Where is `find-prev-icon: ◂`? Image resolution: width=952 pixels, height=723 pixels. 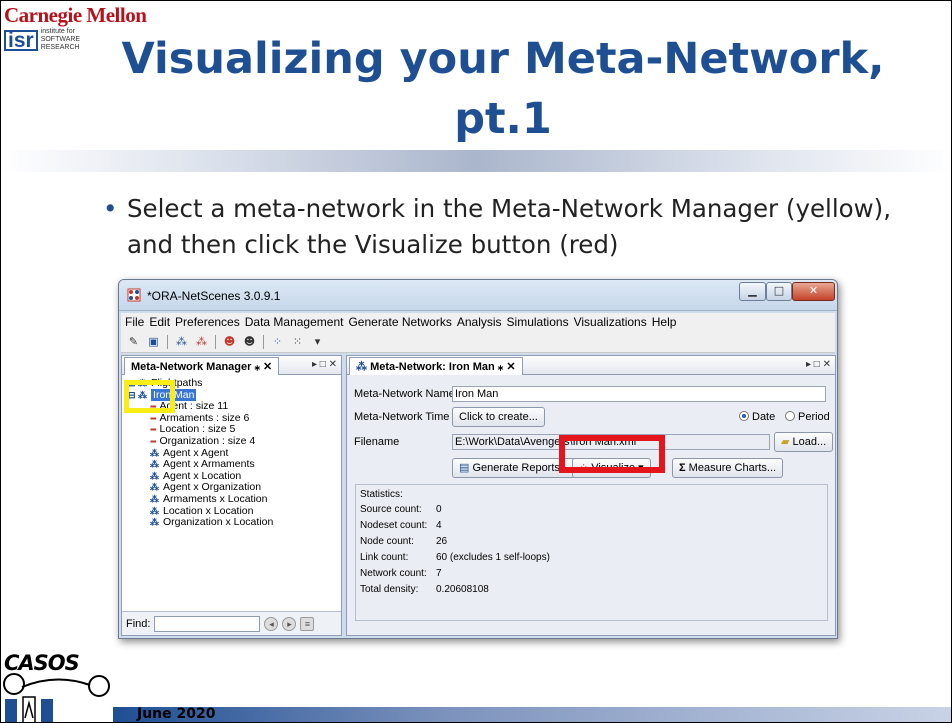 find-prev-icon: ◂ is located at coordinates (271, 623).